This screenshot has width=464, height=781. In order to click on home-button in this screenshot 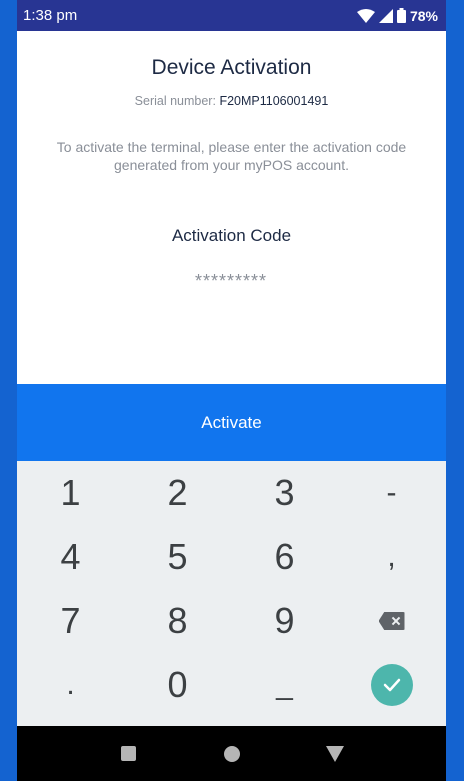, I will do `click(232, 754)`.